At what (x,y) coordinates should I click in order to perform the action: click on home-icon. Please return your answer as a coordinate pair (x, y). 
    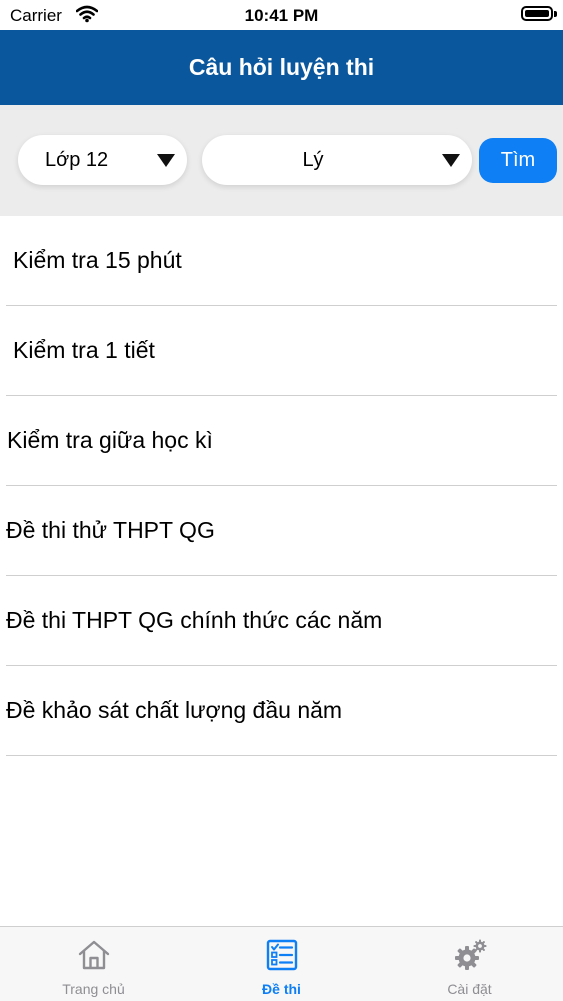
    Looking at the image, I should click on (94, 955).